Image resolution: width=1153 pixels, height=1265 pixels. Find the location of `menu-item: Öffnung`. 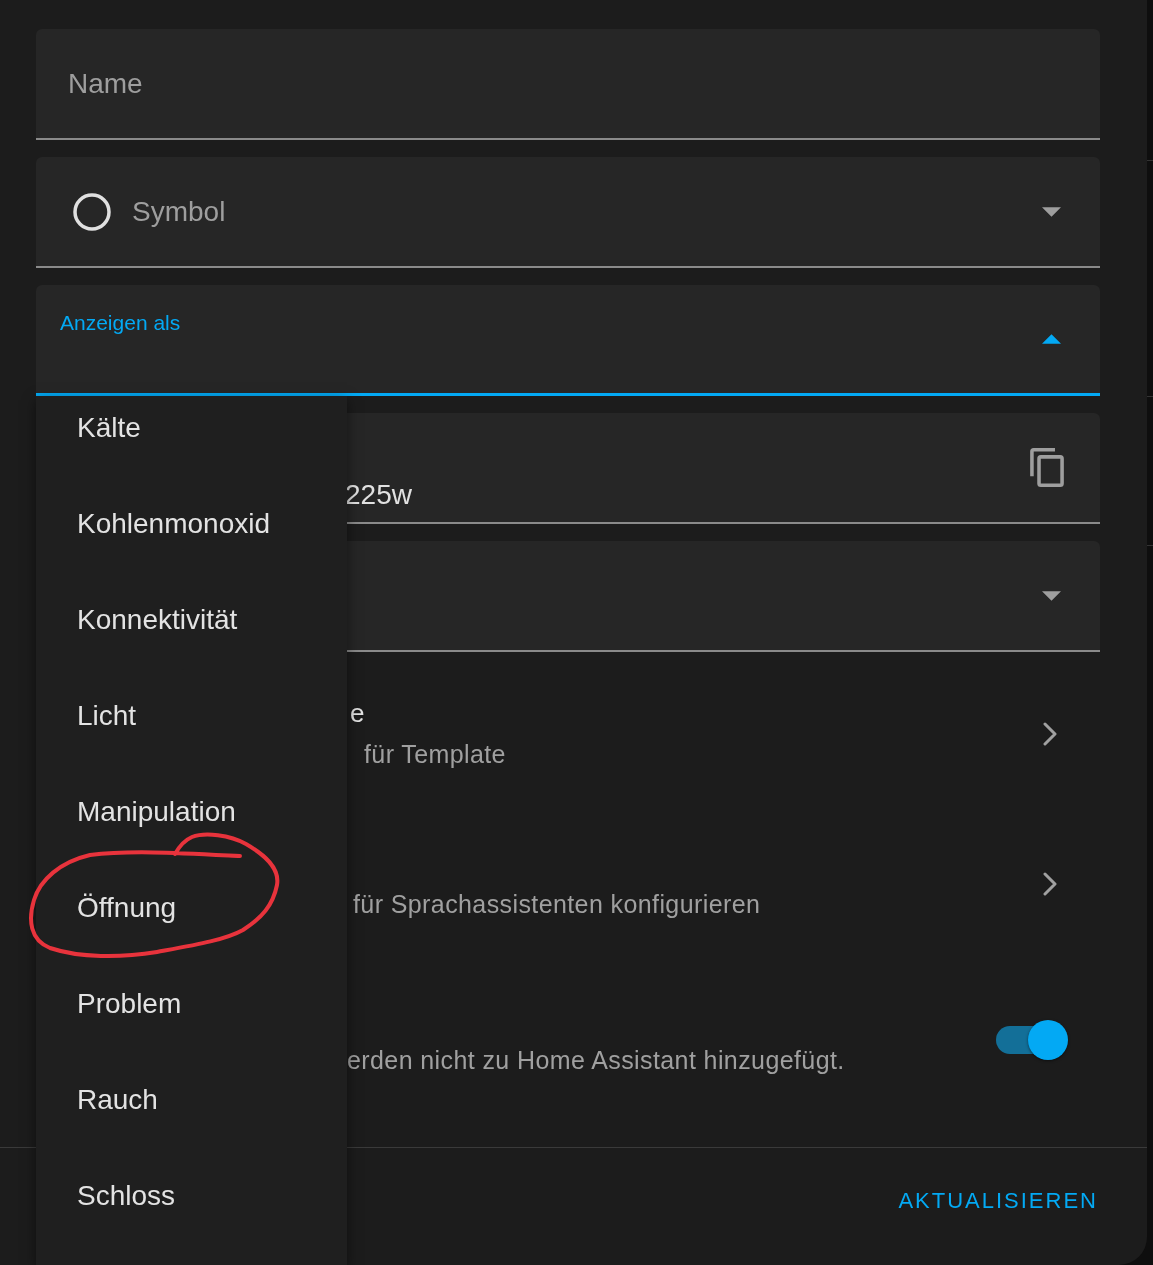

menu-item: Öffnung is located at coordinates (191, 908).